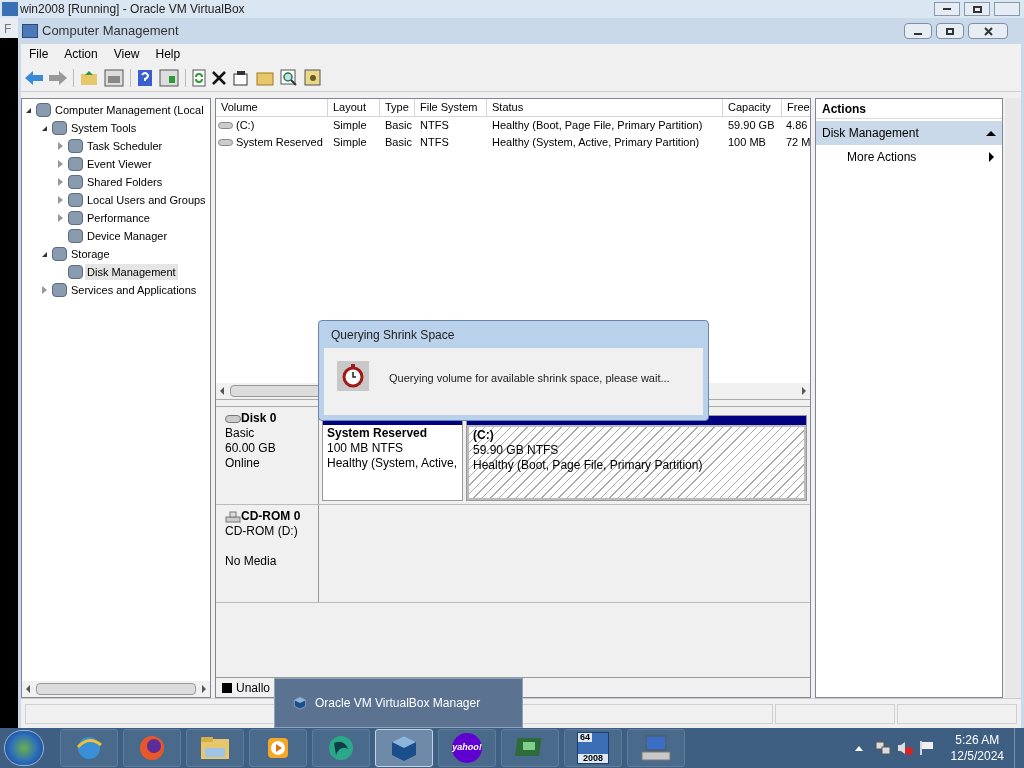 The width and height of the screenshot is (1024, 768). Describe the element at coordinates (125, 146) in the screenshot. I see `tree-item: Task Scheduler` at that location.